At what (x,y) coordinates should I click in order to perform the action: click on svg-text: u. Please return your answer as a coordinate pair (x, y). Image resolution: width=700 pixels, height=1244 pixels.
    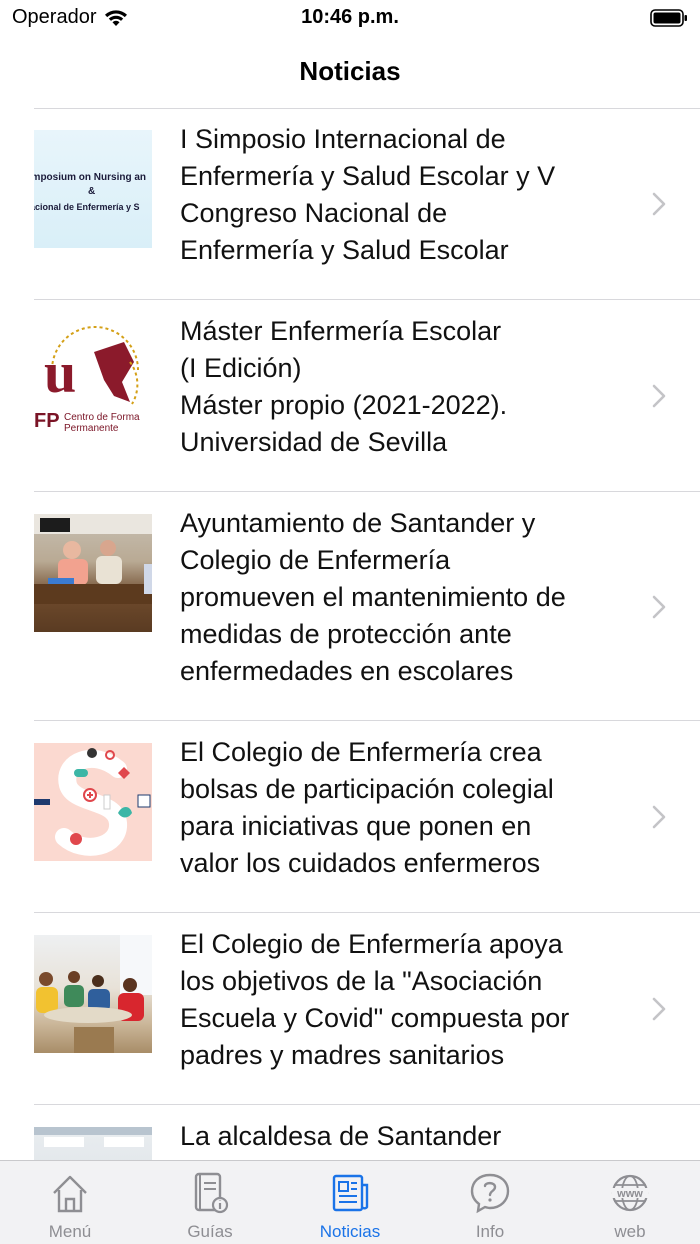
    Looking at the image, I should click on (60, 372).